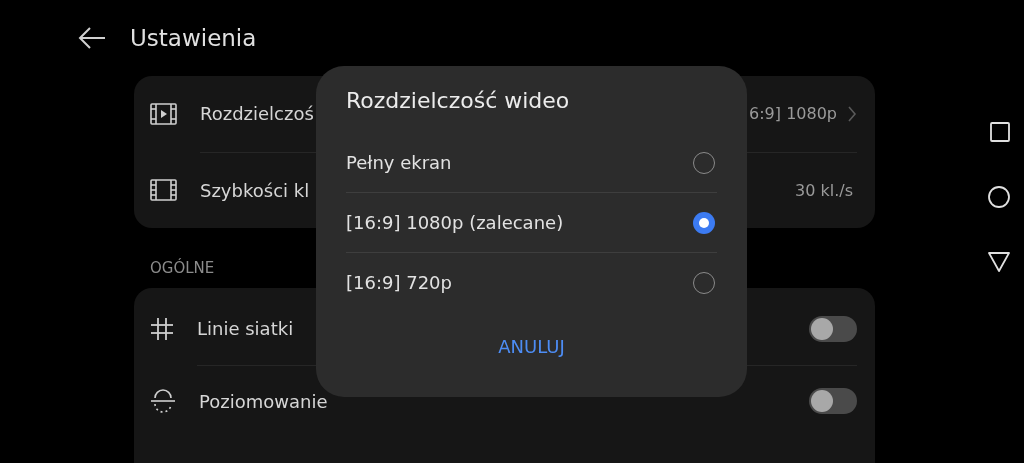 This screenshot has height=463, width=1024. What do you see at coordinates (182, 268) in the screenshot?
I see `section-heading: OGÓLNE` at bounding box center [182, 268].